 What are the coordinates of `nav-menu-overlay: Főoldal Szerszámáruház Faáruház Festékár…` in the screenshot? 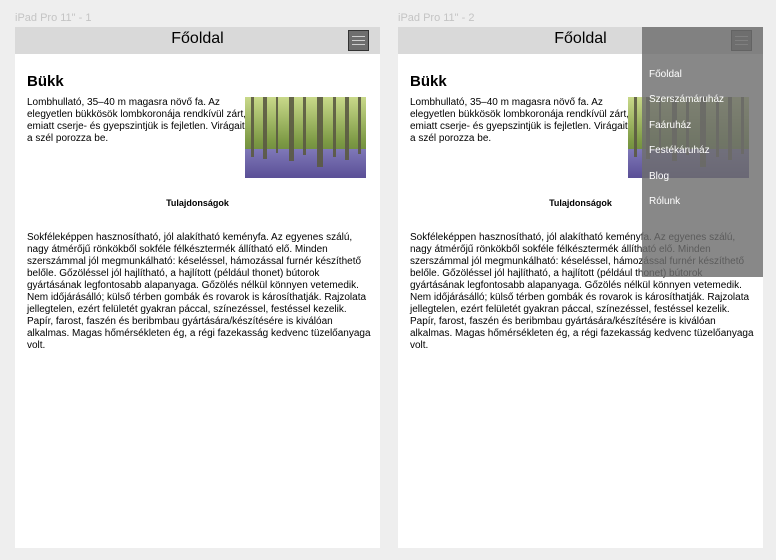 It's located at (702, 152).